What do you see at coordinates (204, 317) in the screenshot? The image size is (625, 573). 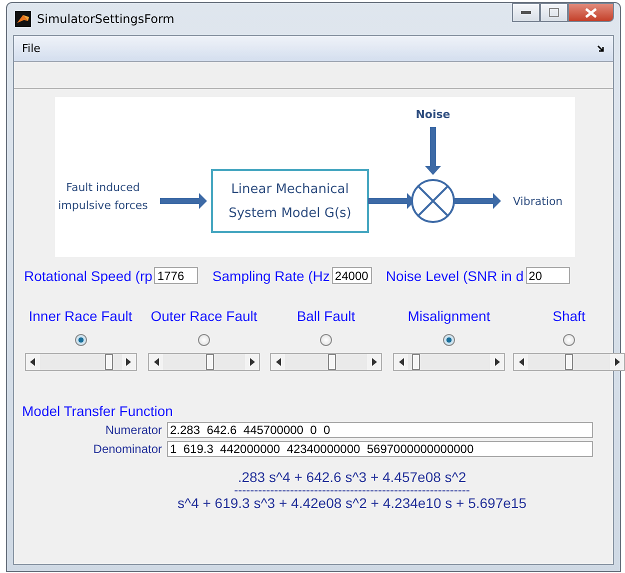 I see `fault-label: Outer Race Fault` at bounding box center [204, 317].